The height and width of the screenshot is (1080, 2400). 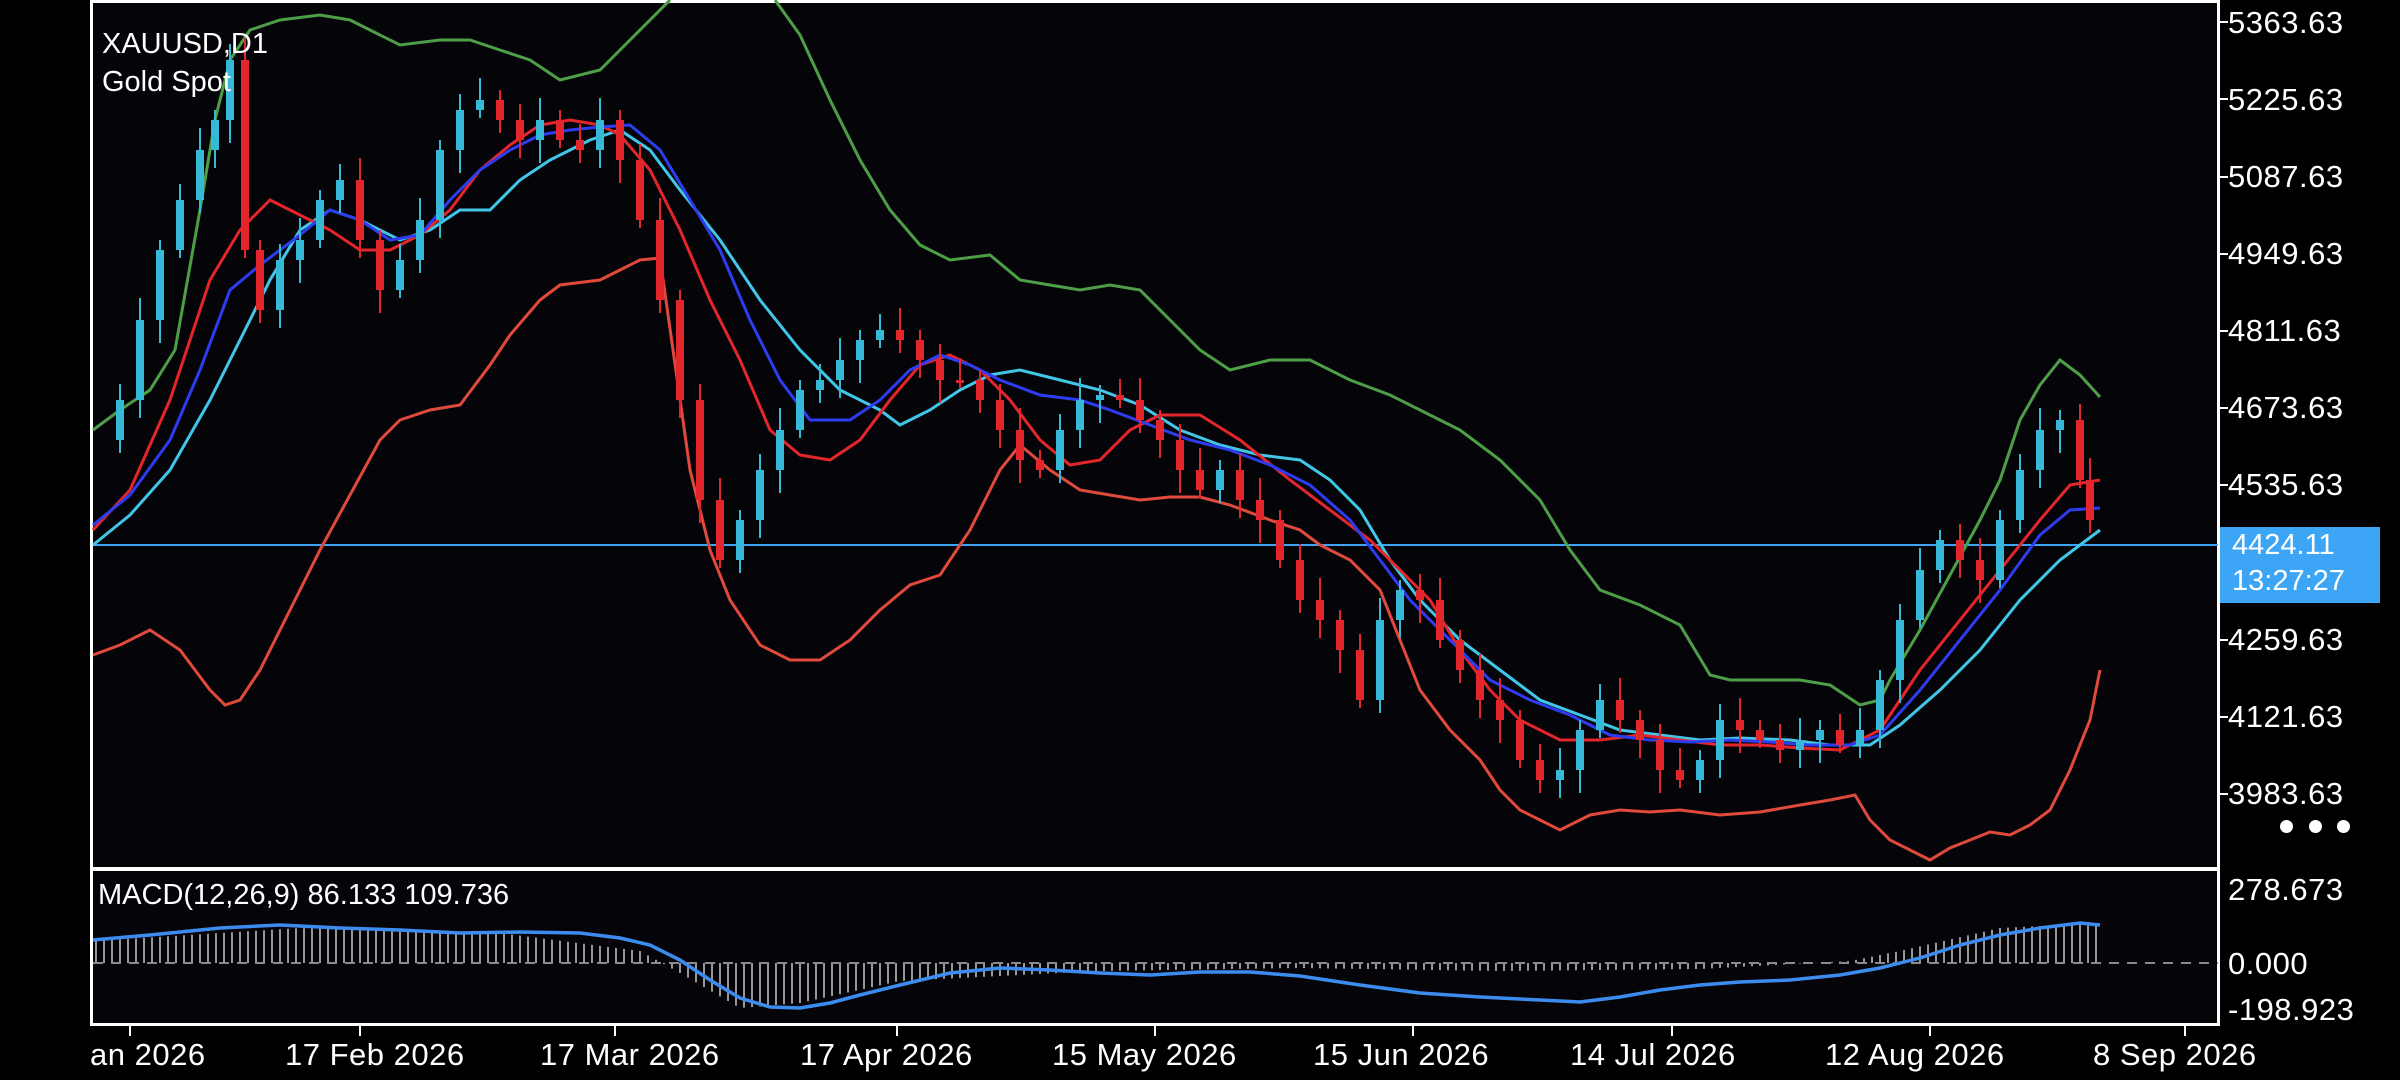 I want to click on date-axis-label: 15 Jun 2026, so click(x=1401, y=1054).